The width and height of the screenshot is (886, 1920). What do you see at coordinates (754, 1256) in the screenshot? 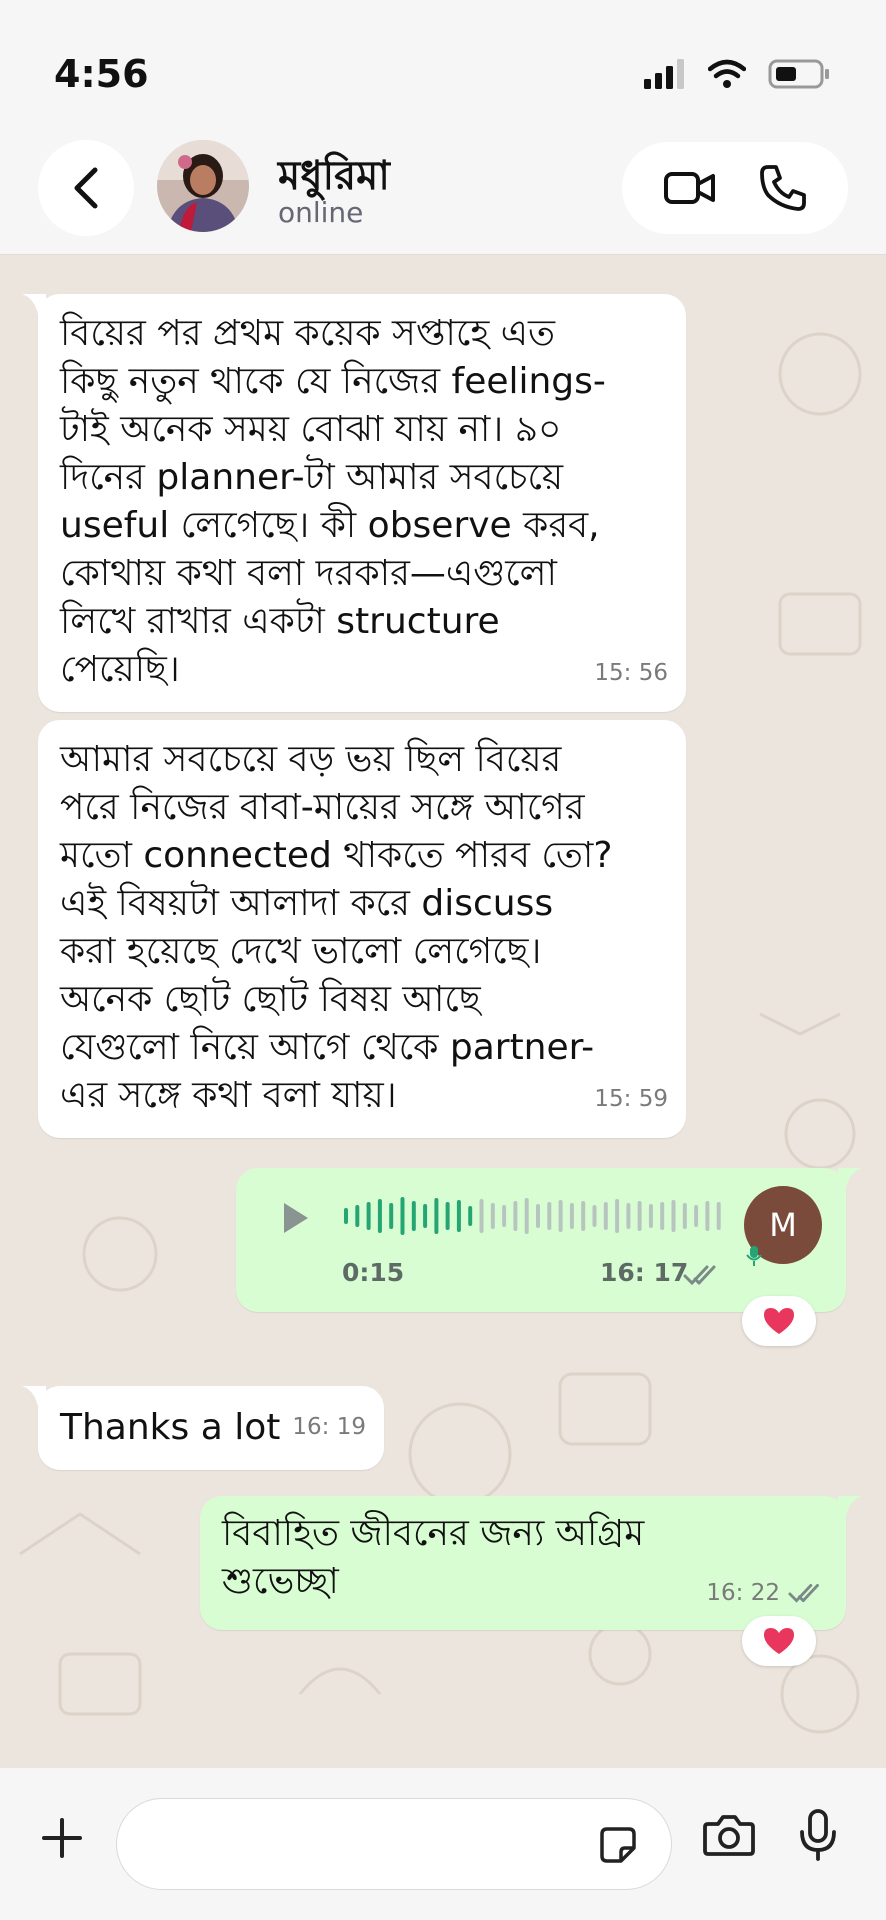
I see `mic-badge-icon` at bounding box center [754, 1256].